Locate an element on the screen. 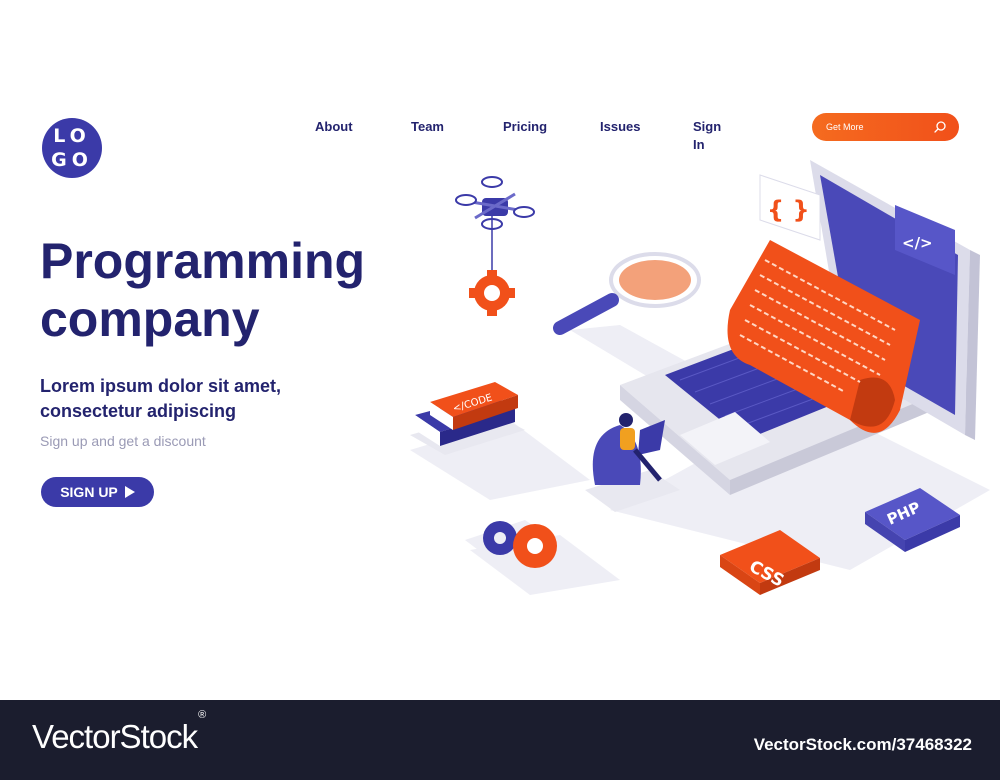 The height and width of the screenshot is (780, 1000). registered-mark: ® is located at coordinates (202, 715).